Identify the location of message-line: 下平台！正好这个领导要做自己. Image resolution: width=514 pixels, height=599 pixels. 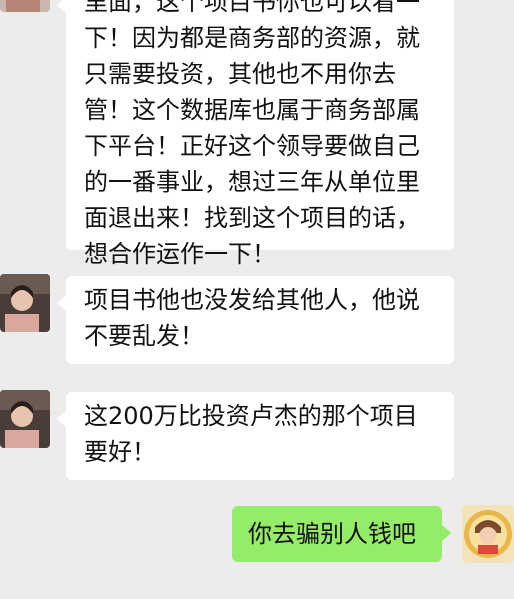
(252, 146).